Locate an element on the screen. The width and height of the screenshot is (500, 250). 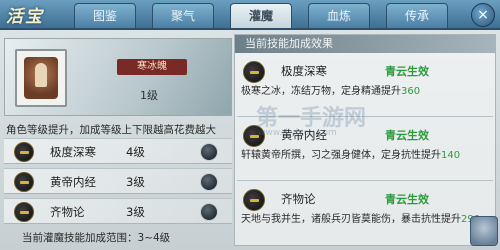
skill-level: 1级 is located at coordinates (149, 95).